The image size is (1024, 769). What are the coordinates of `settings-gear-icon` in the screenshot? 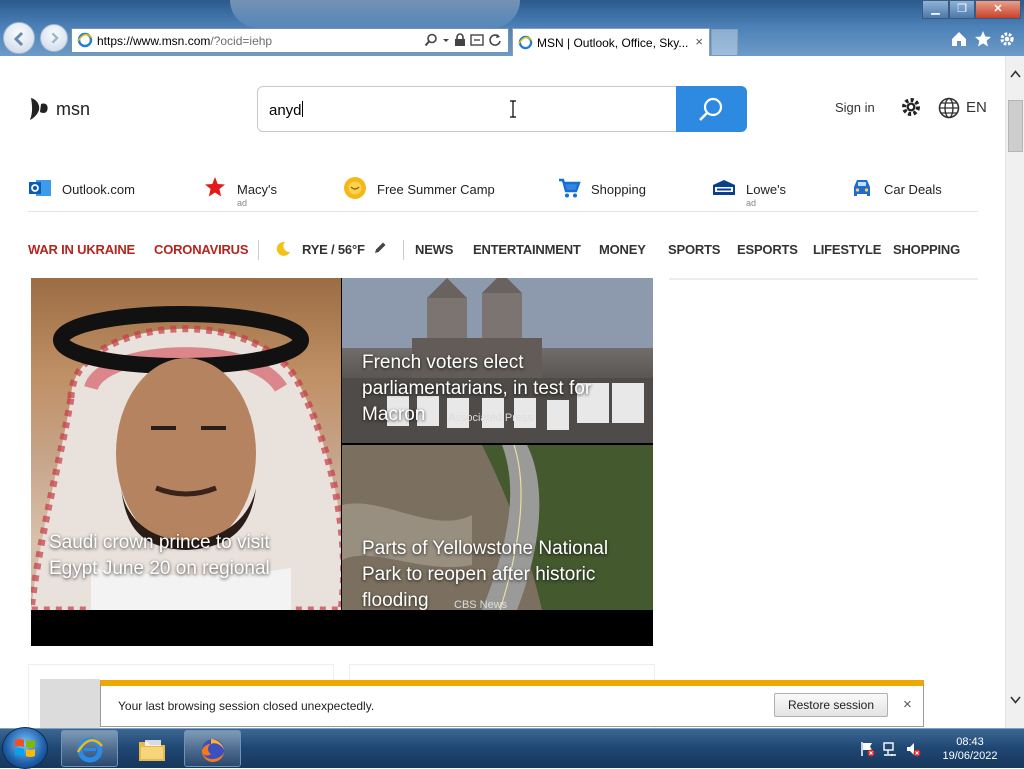 It's located at (911, 107).